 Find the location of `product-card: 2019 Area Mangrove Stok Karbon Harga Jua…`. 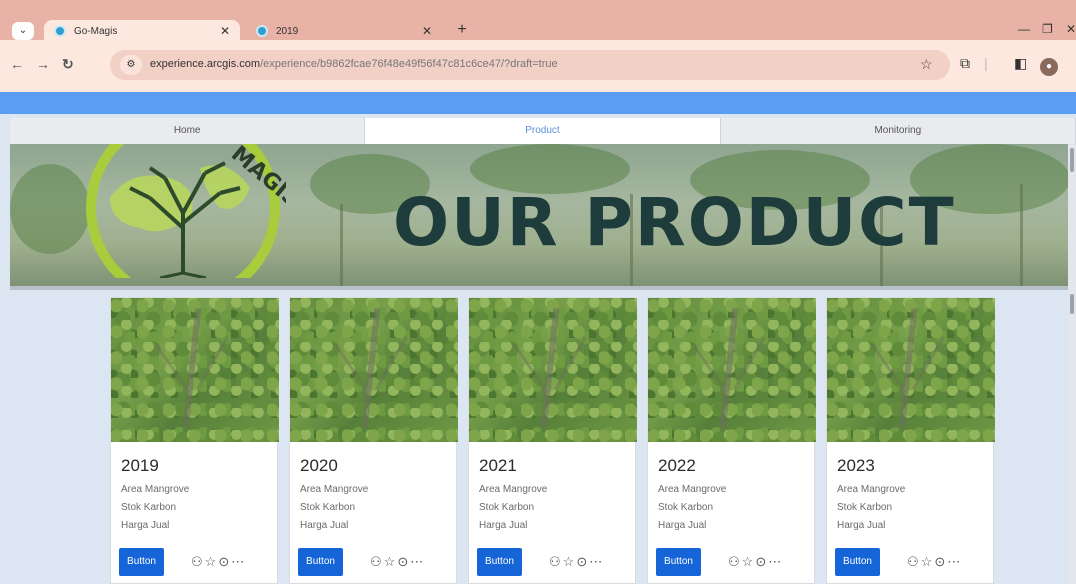

product-card: 2019 Area Mangrove Stok Karbon Harga Jua… is located at coordinates (194, 440).